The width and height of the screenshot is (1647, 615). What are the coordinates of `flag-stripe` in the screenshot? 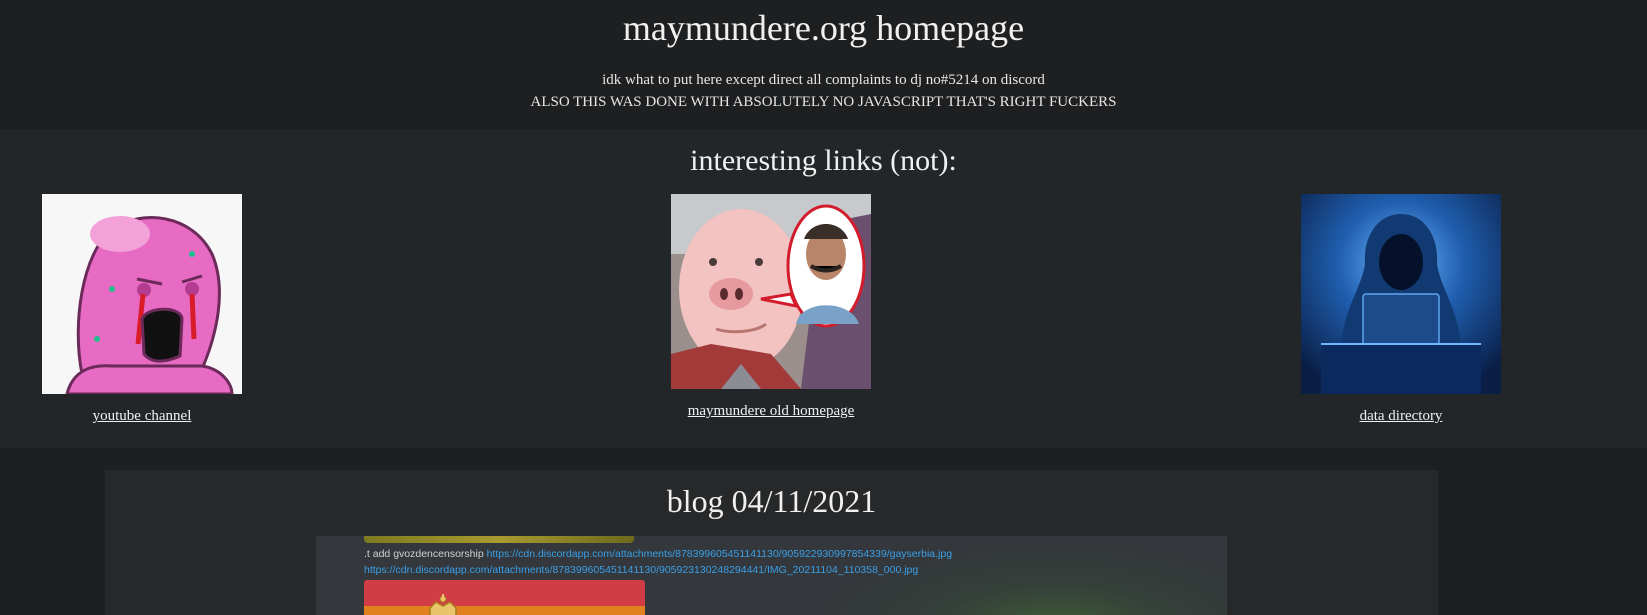 It's located at (504, 610).